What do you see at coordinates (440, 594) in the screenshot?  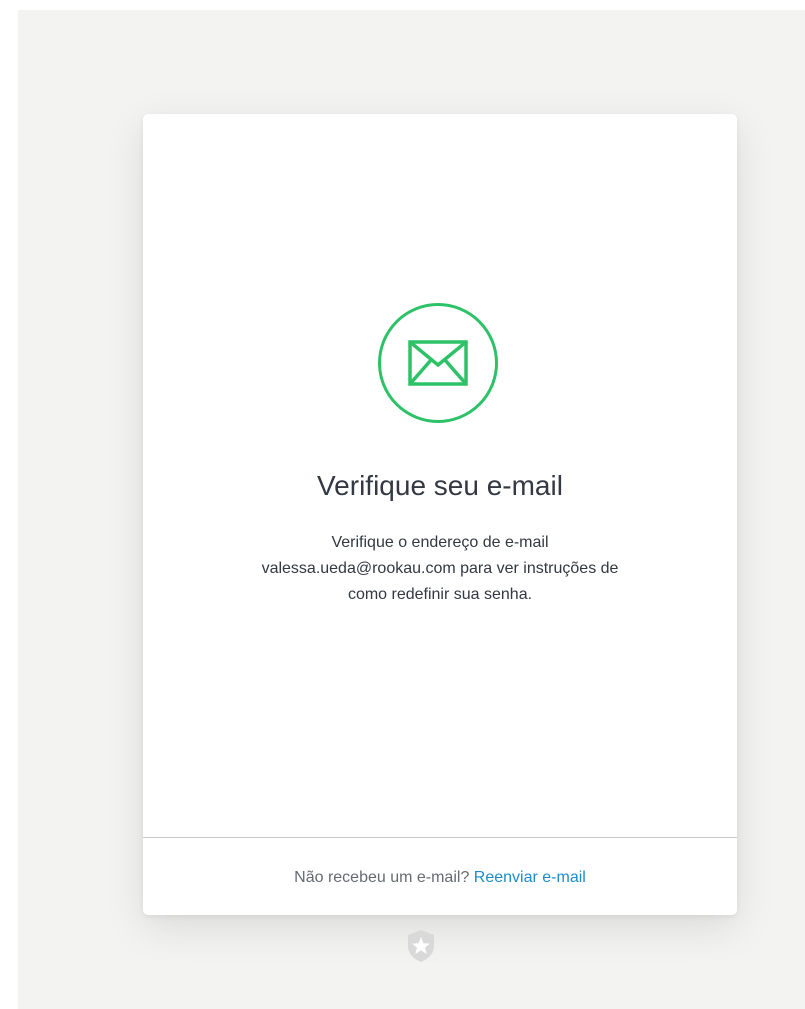 I see `instruction-line-3: como redefinir sua senha.` at bounding box center [440, 594].